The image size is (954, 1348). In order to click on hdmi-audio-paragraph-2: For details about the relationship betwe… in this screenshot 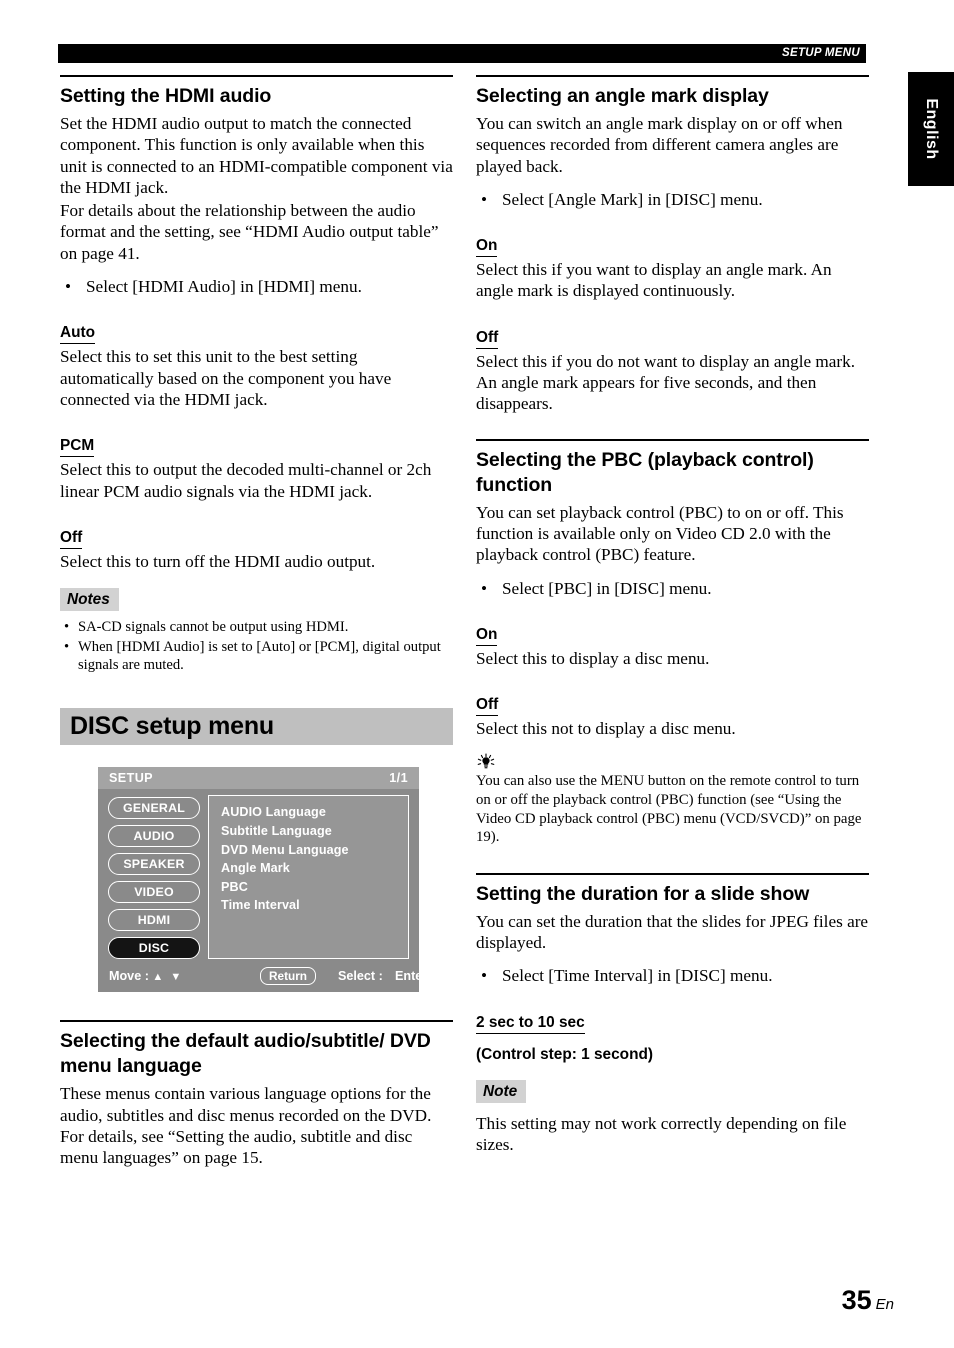, I will do `click(249, 232)`.